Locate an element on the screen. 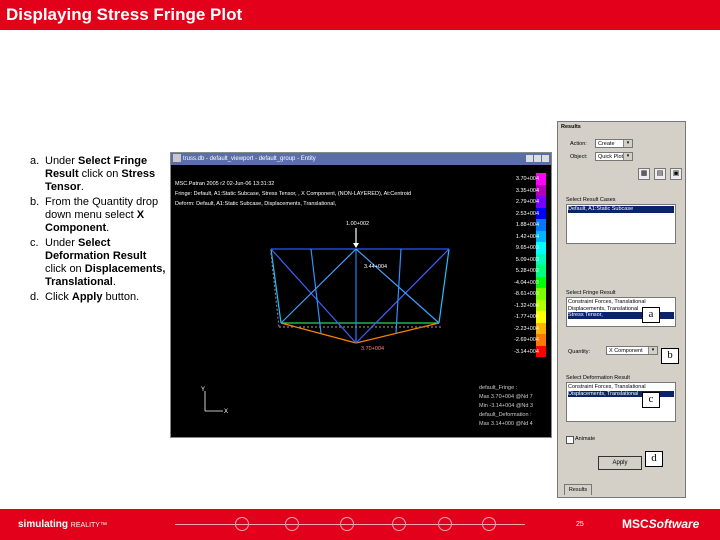 The image size is (720, 540). result-cases-list: Default, A1:Static Subcase is located at coordinates (621, 224).